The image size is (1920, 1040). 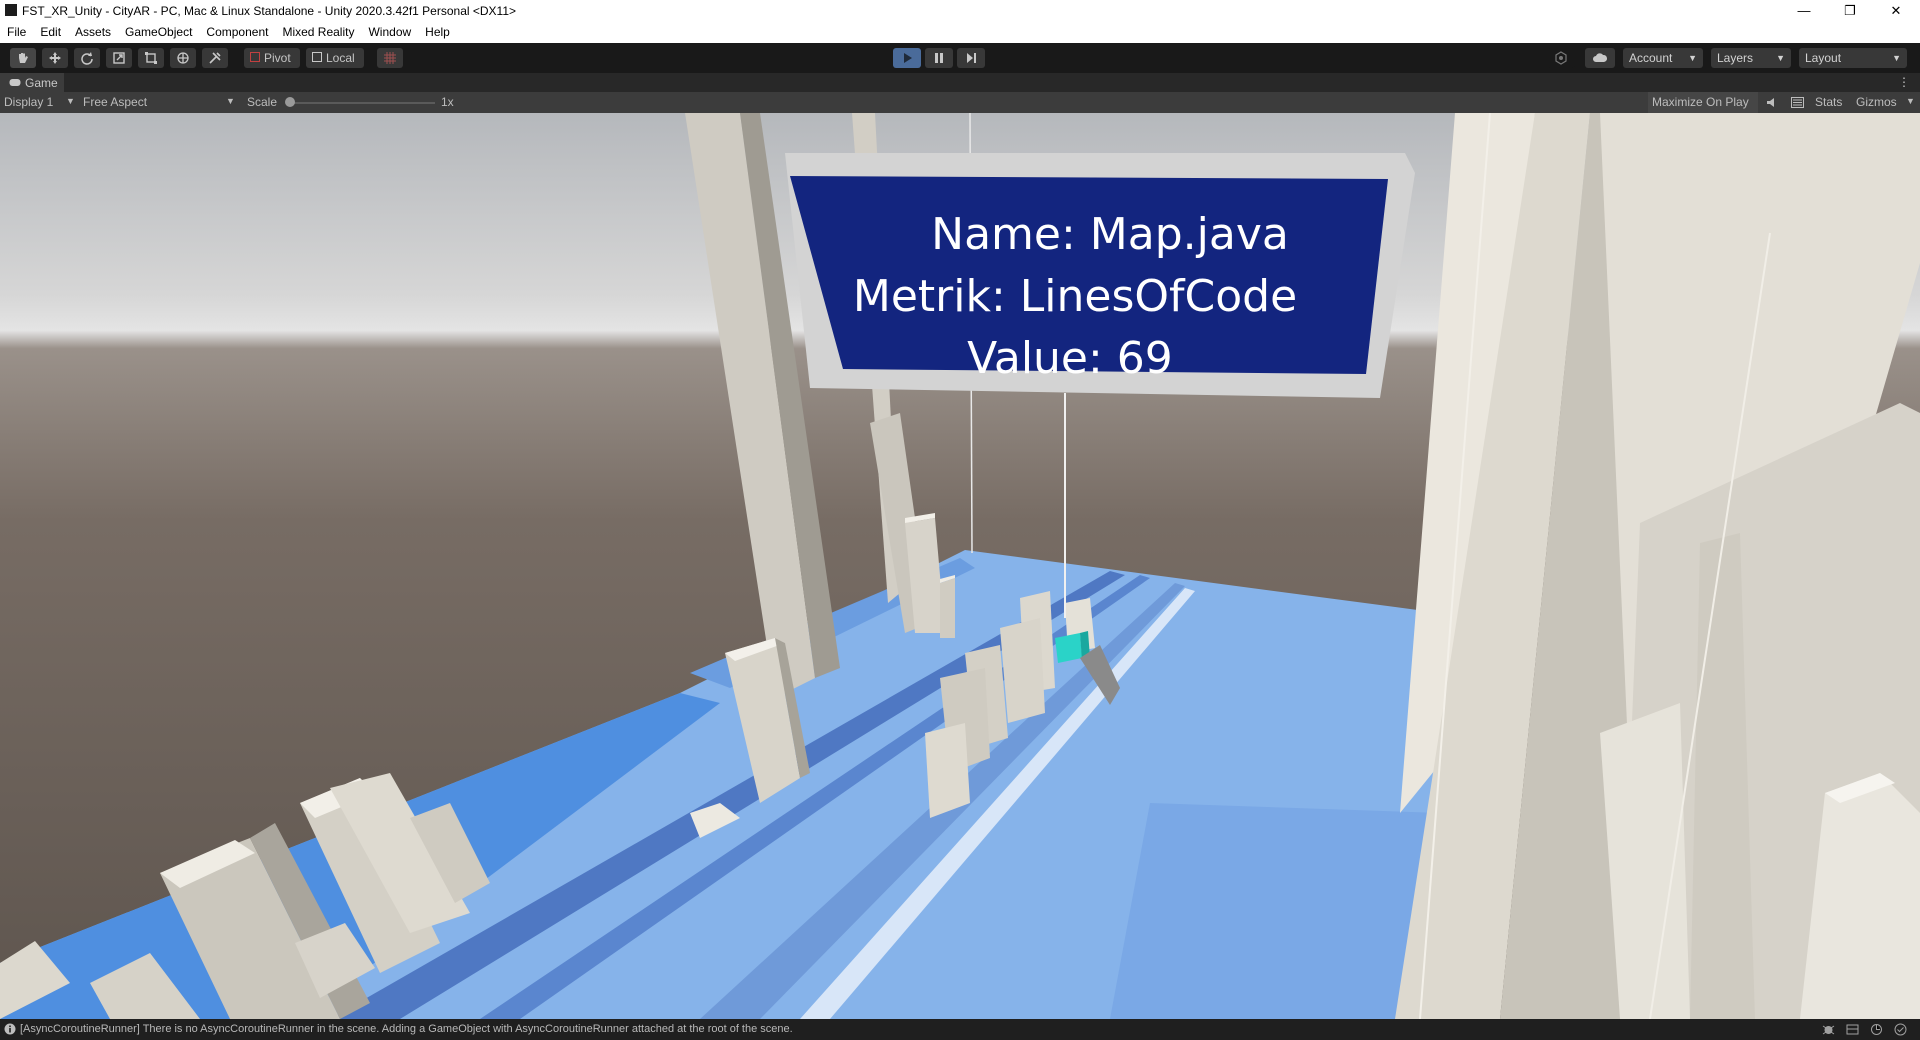 I want to click on menu-mixed-reality: Mixed Reality, so click(x=318, y=32).